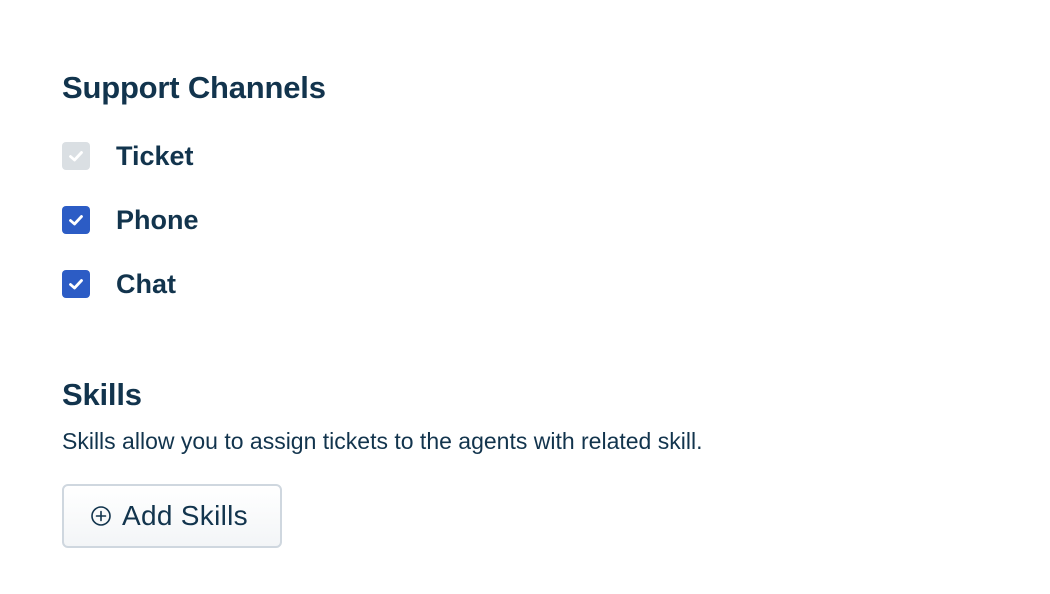 The height and width of the screenshot is (594, 1050). I want to click on phone-label: Phone, so click(157, 220).